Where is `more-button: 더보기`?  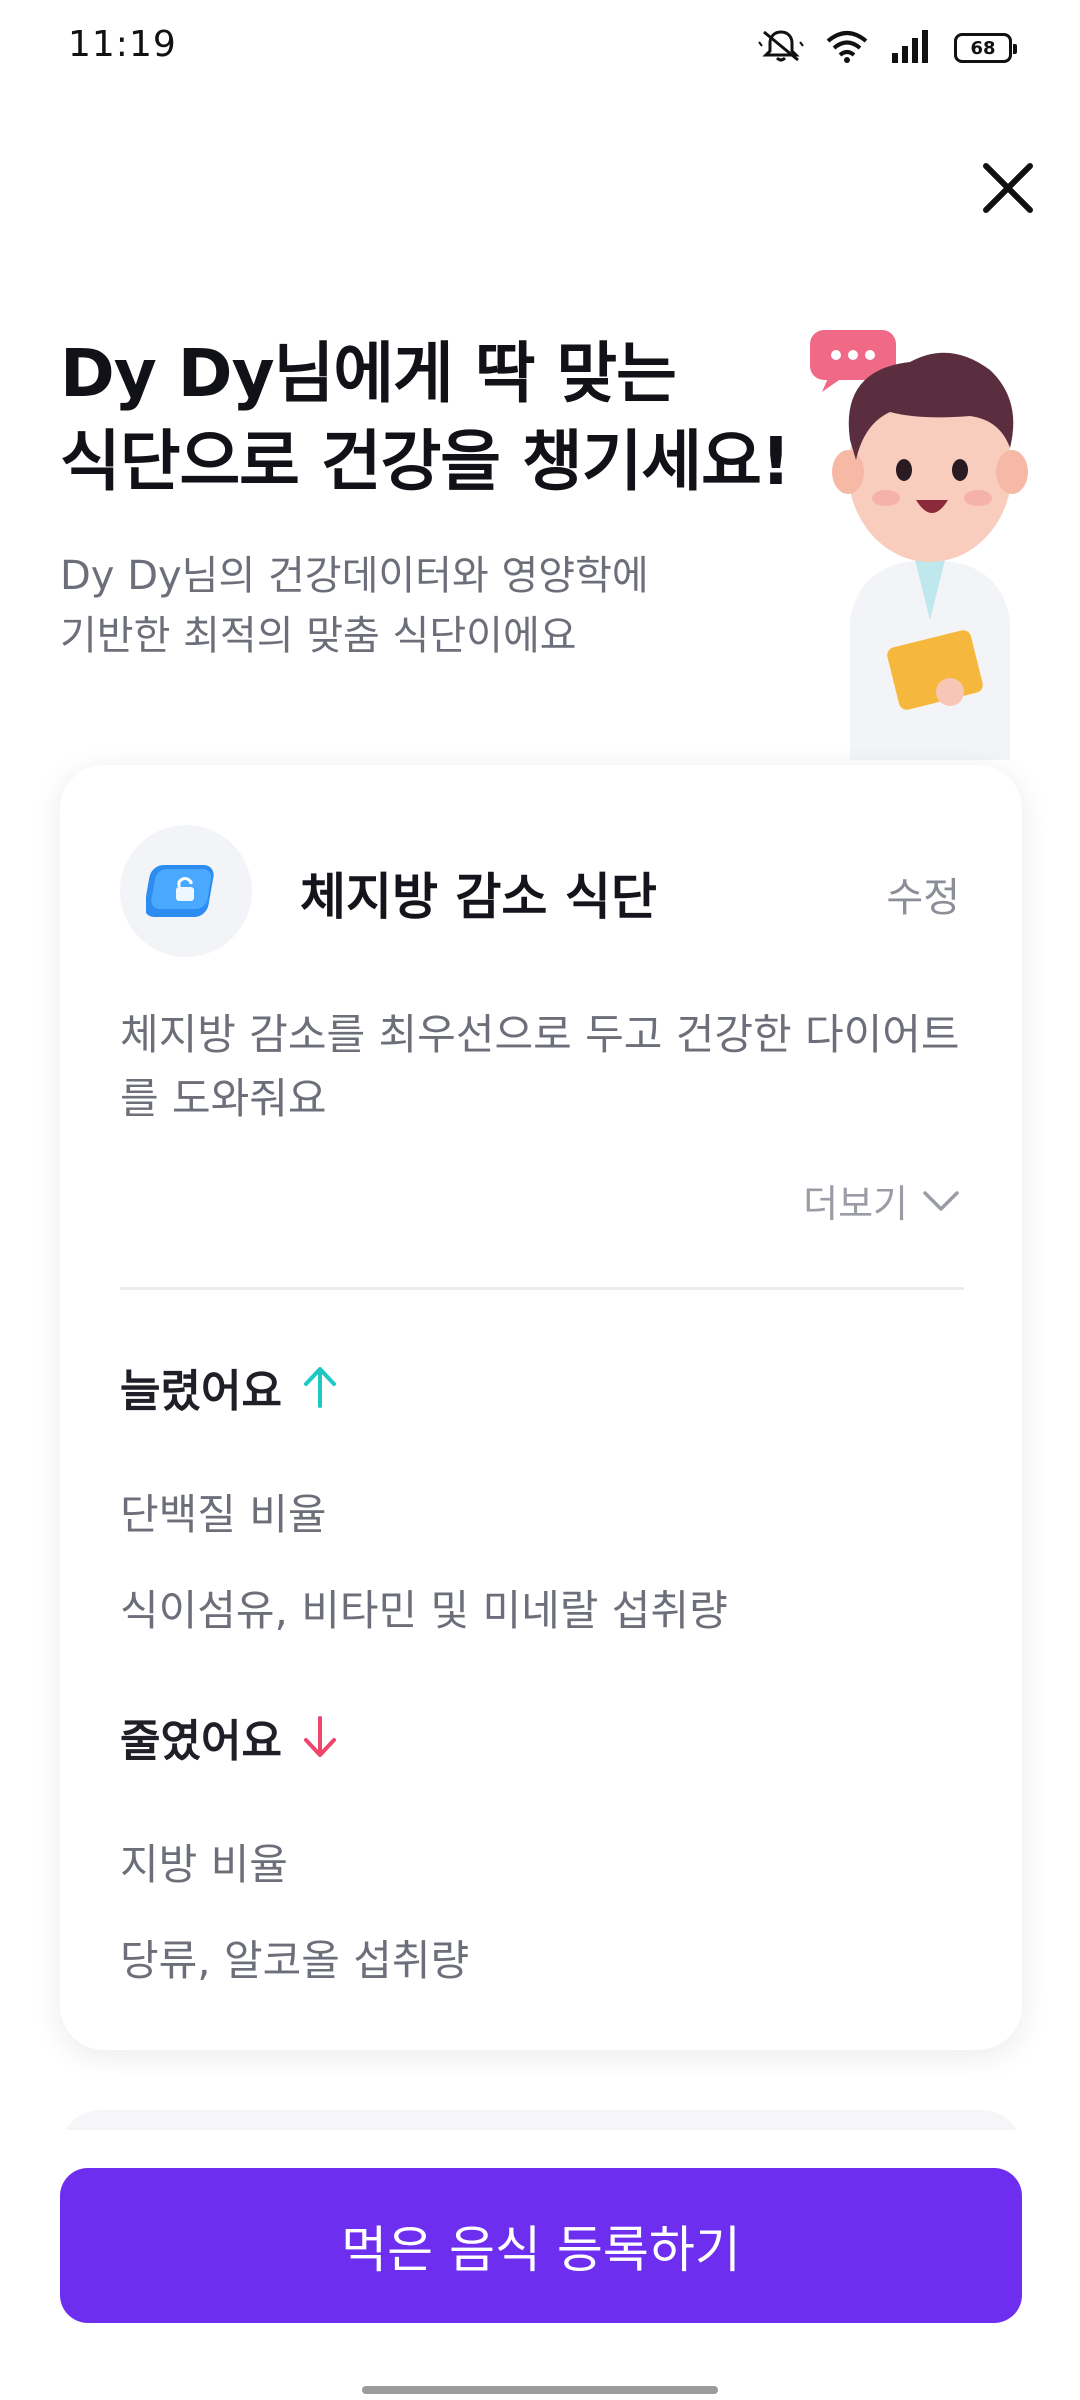
more-button: 더보기 is located at coordinates (881, 1200).